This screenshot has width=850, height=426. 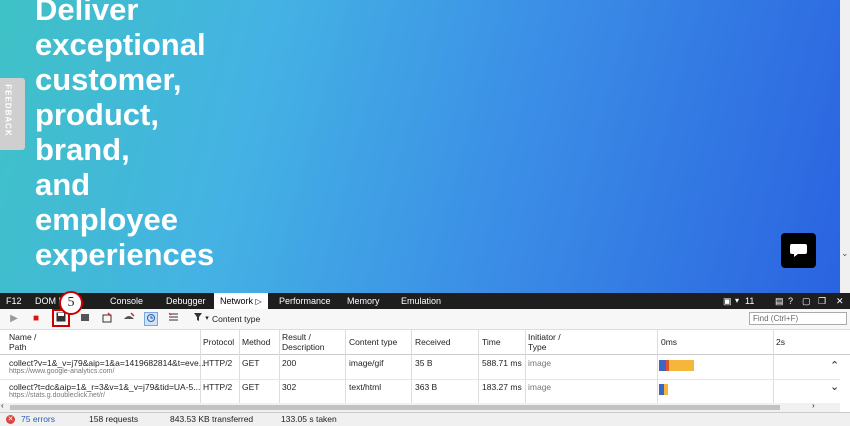 What do you see at coordinates (365, 387) in the screenshot?
I see `request-content-type: text/html` at bounding box center [365, 387].